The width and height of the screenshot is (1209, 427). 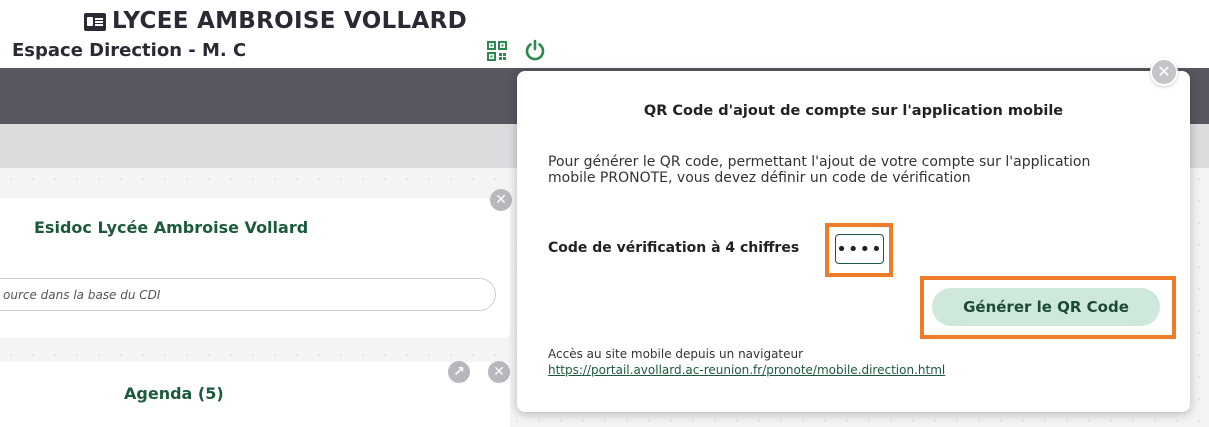 What do you see at coordinates (859, 249) in the screenshot?
I see `verification-code-input` at bounding box center [859, 249].